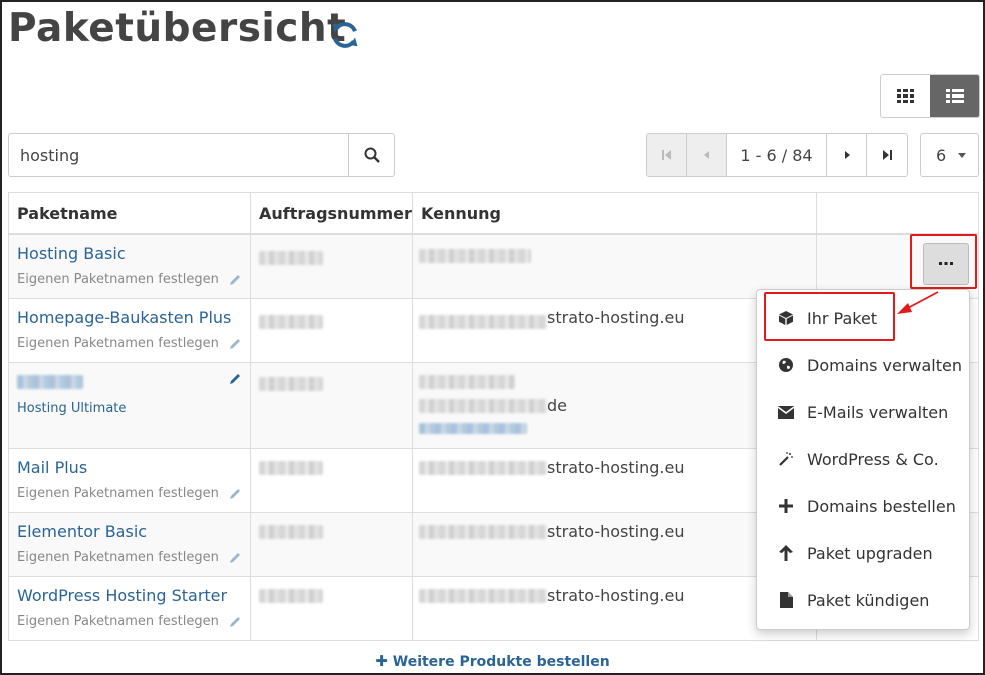  I want to click on menu-item-paket-kuendigen: Paket kündigen, so click(863, 600).